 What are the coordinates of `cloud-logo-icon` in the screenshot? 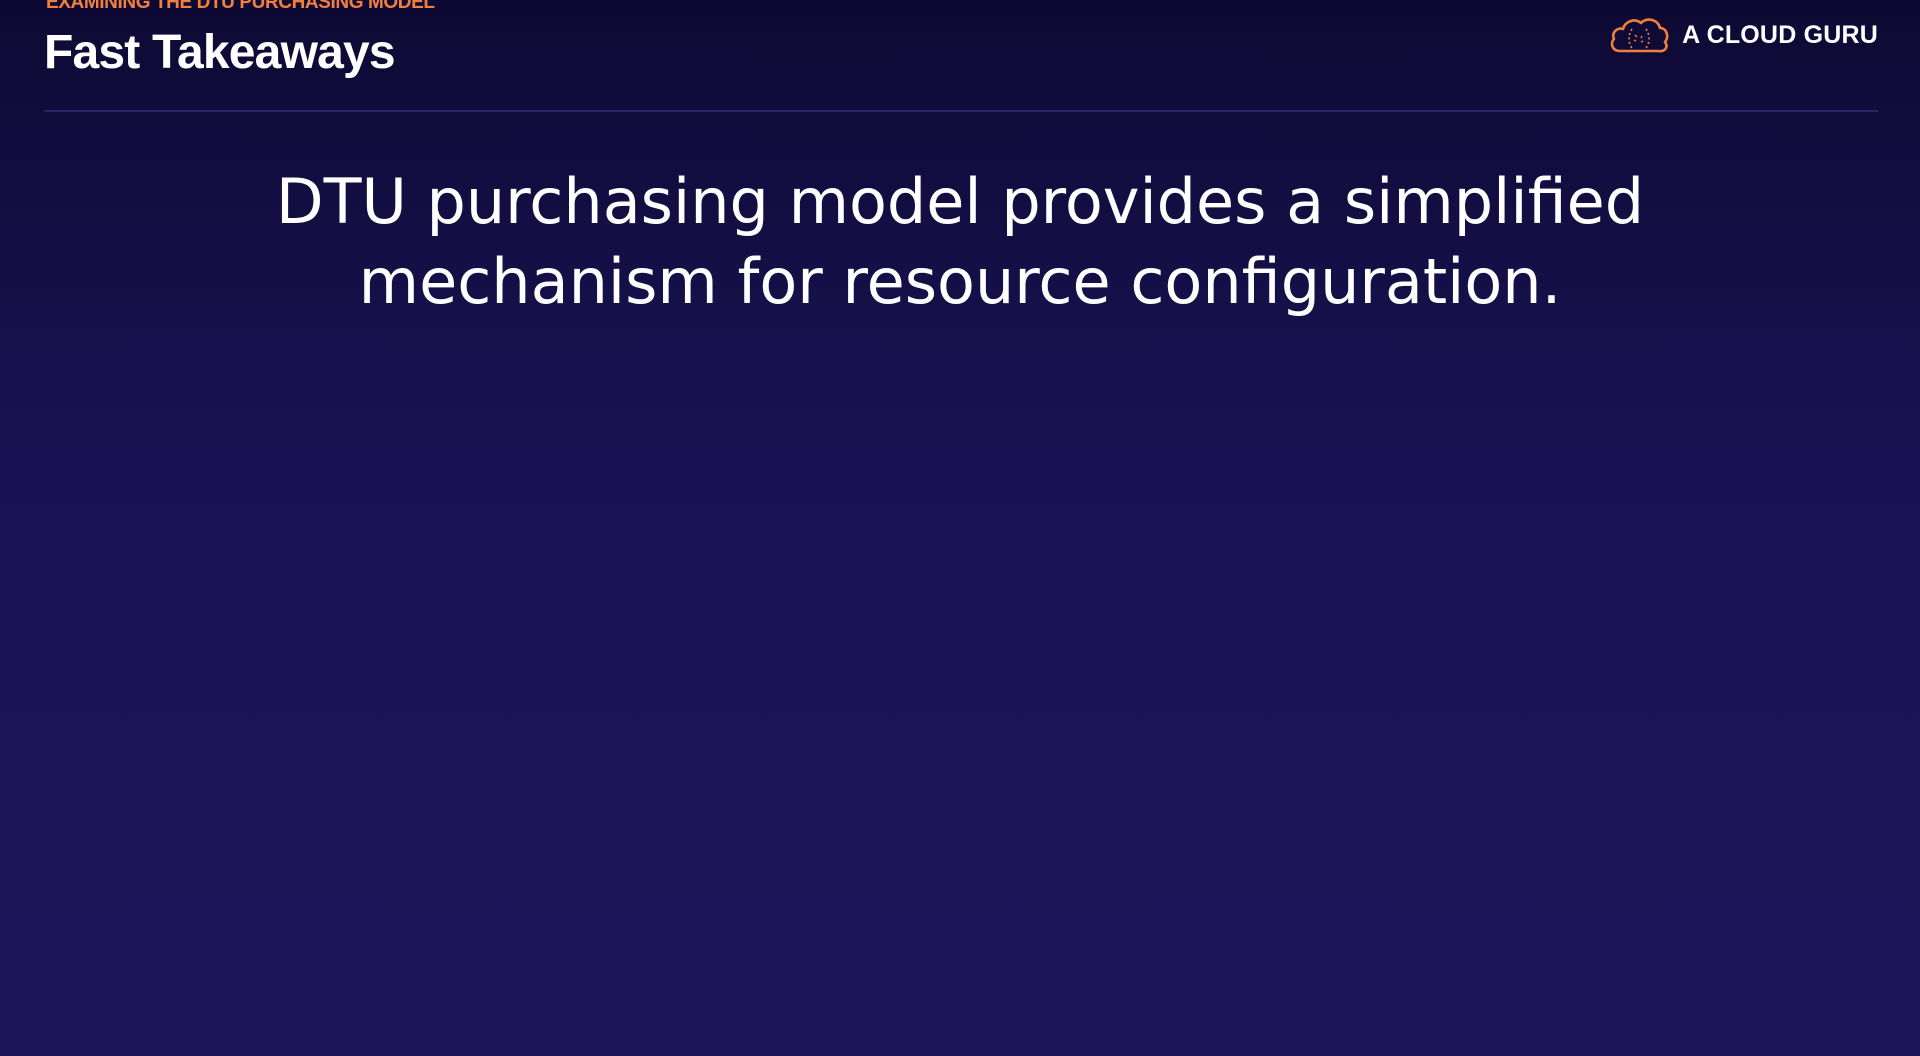 It's located at (1639, 35).